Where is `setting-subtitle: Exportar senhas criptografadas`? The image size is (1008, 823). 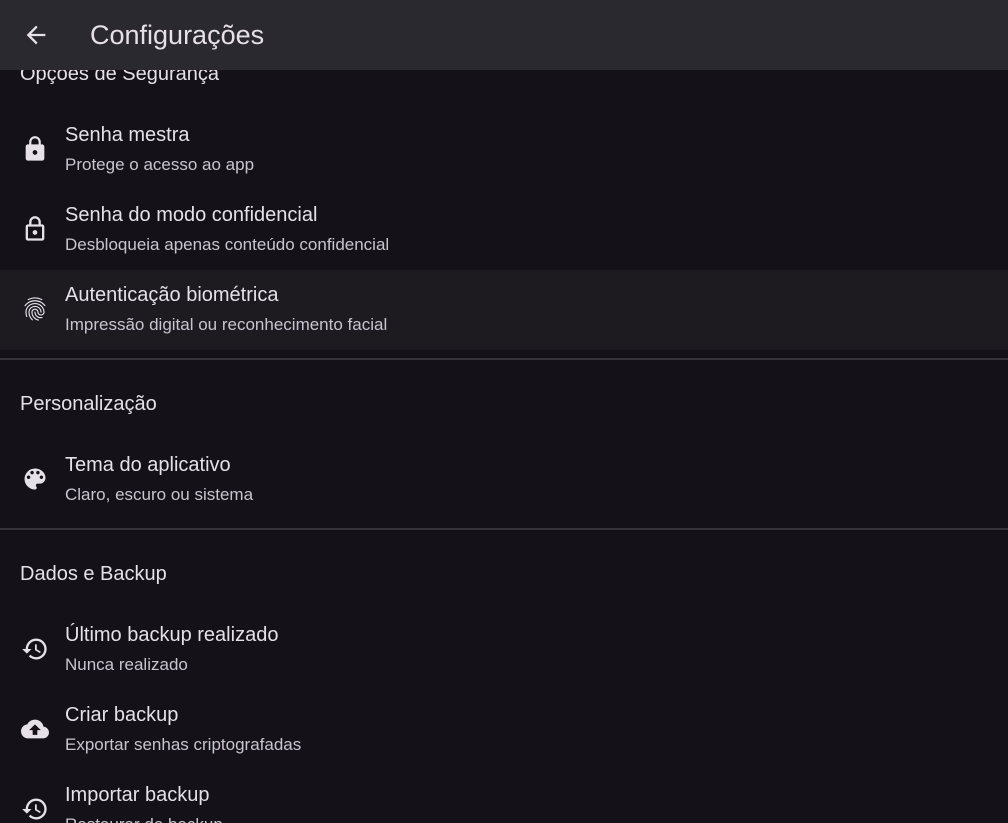
setting-subtitle: Exportar senhas criptografadas is located at coordinates (183, 744).